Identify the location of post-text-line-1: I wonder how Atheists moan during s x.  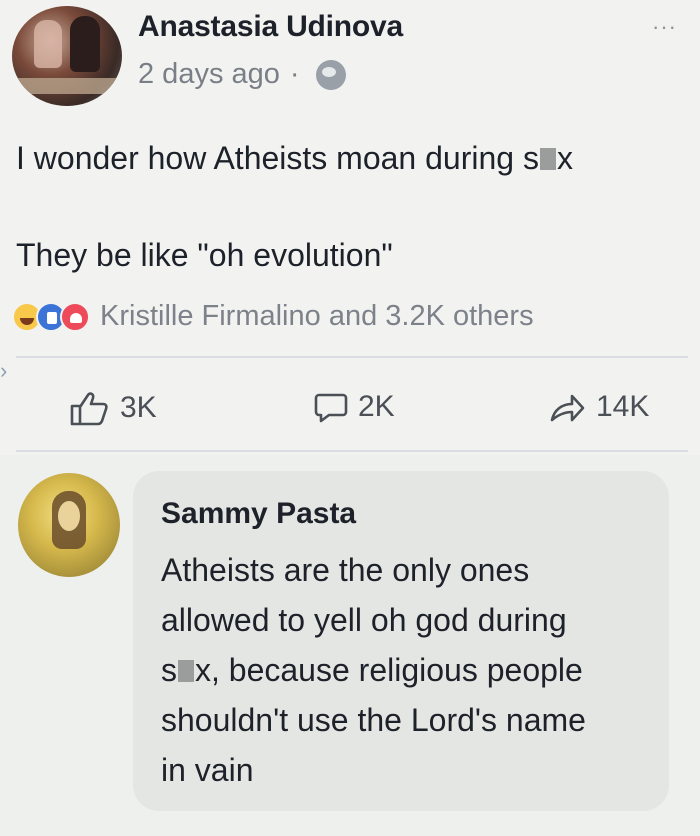
(294, 158).